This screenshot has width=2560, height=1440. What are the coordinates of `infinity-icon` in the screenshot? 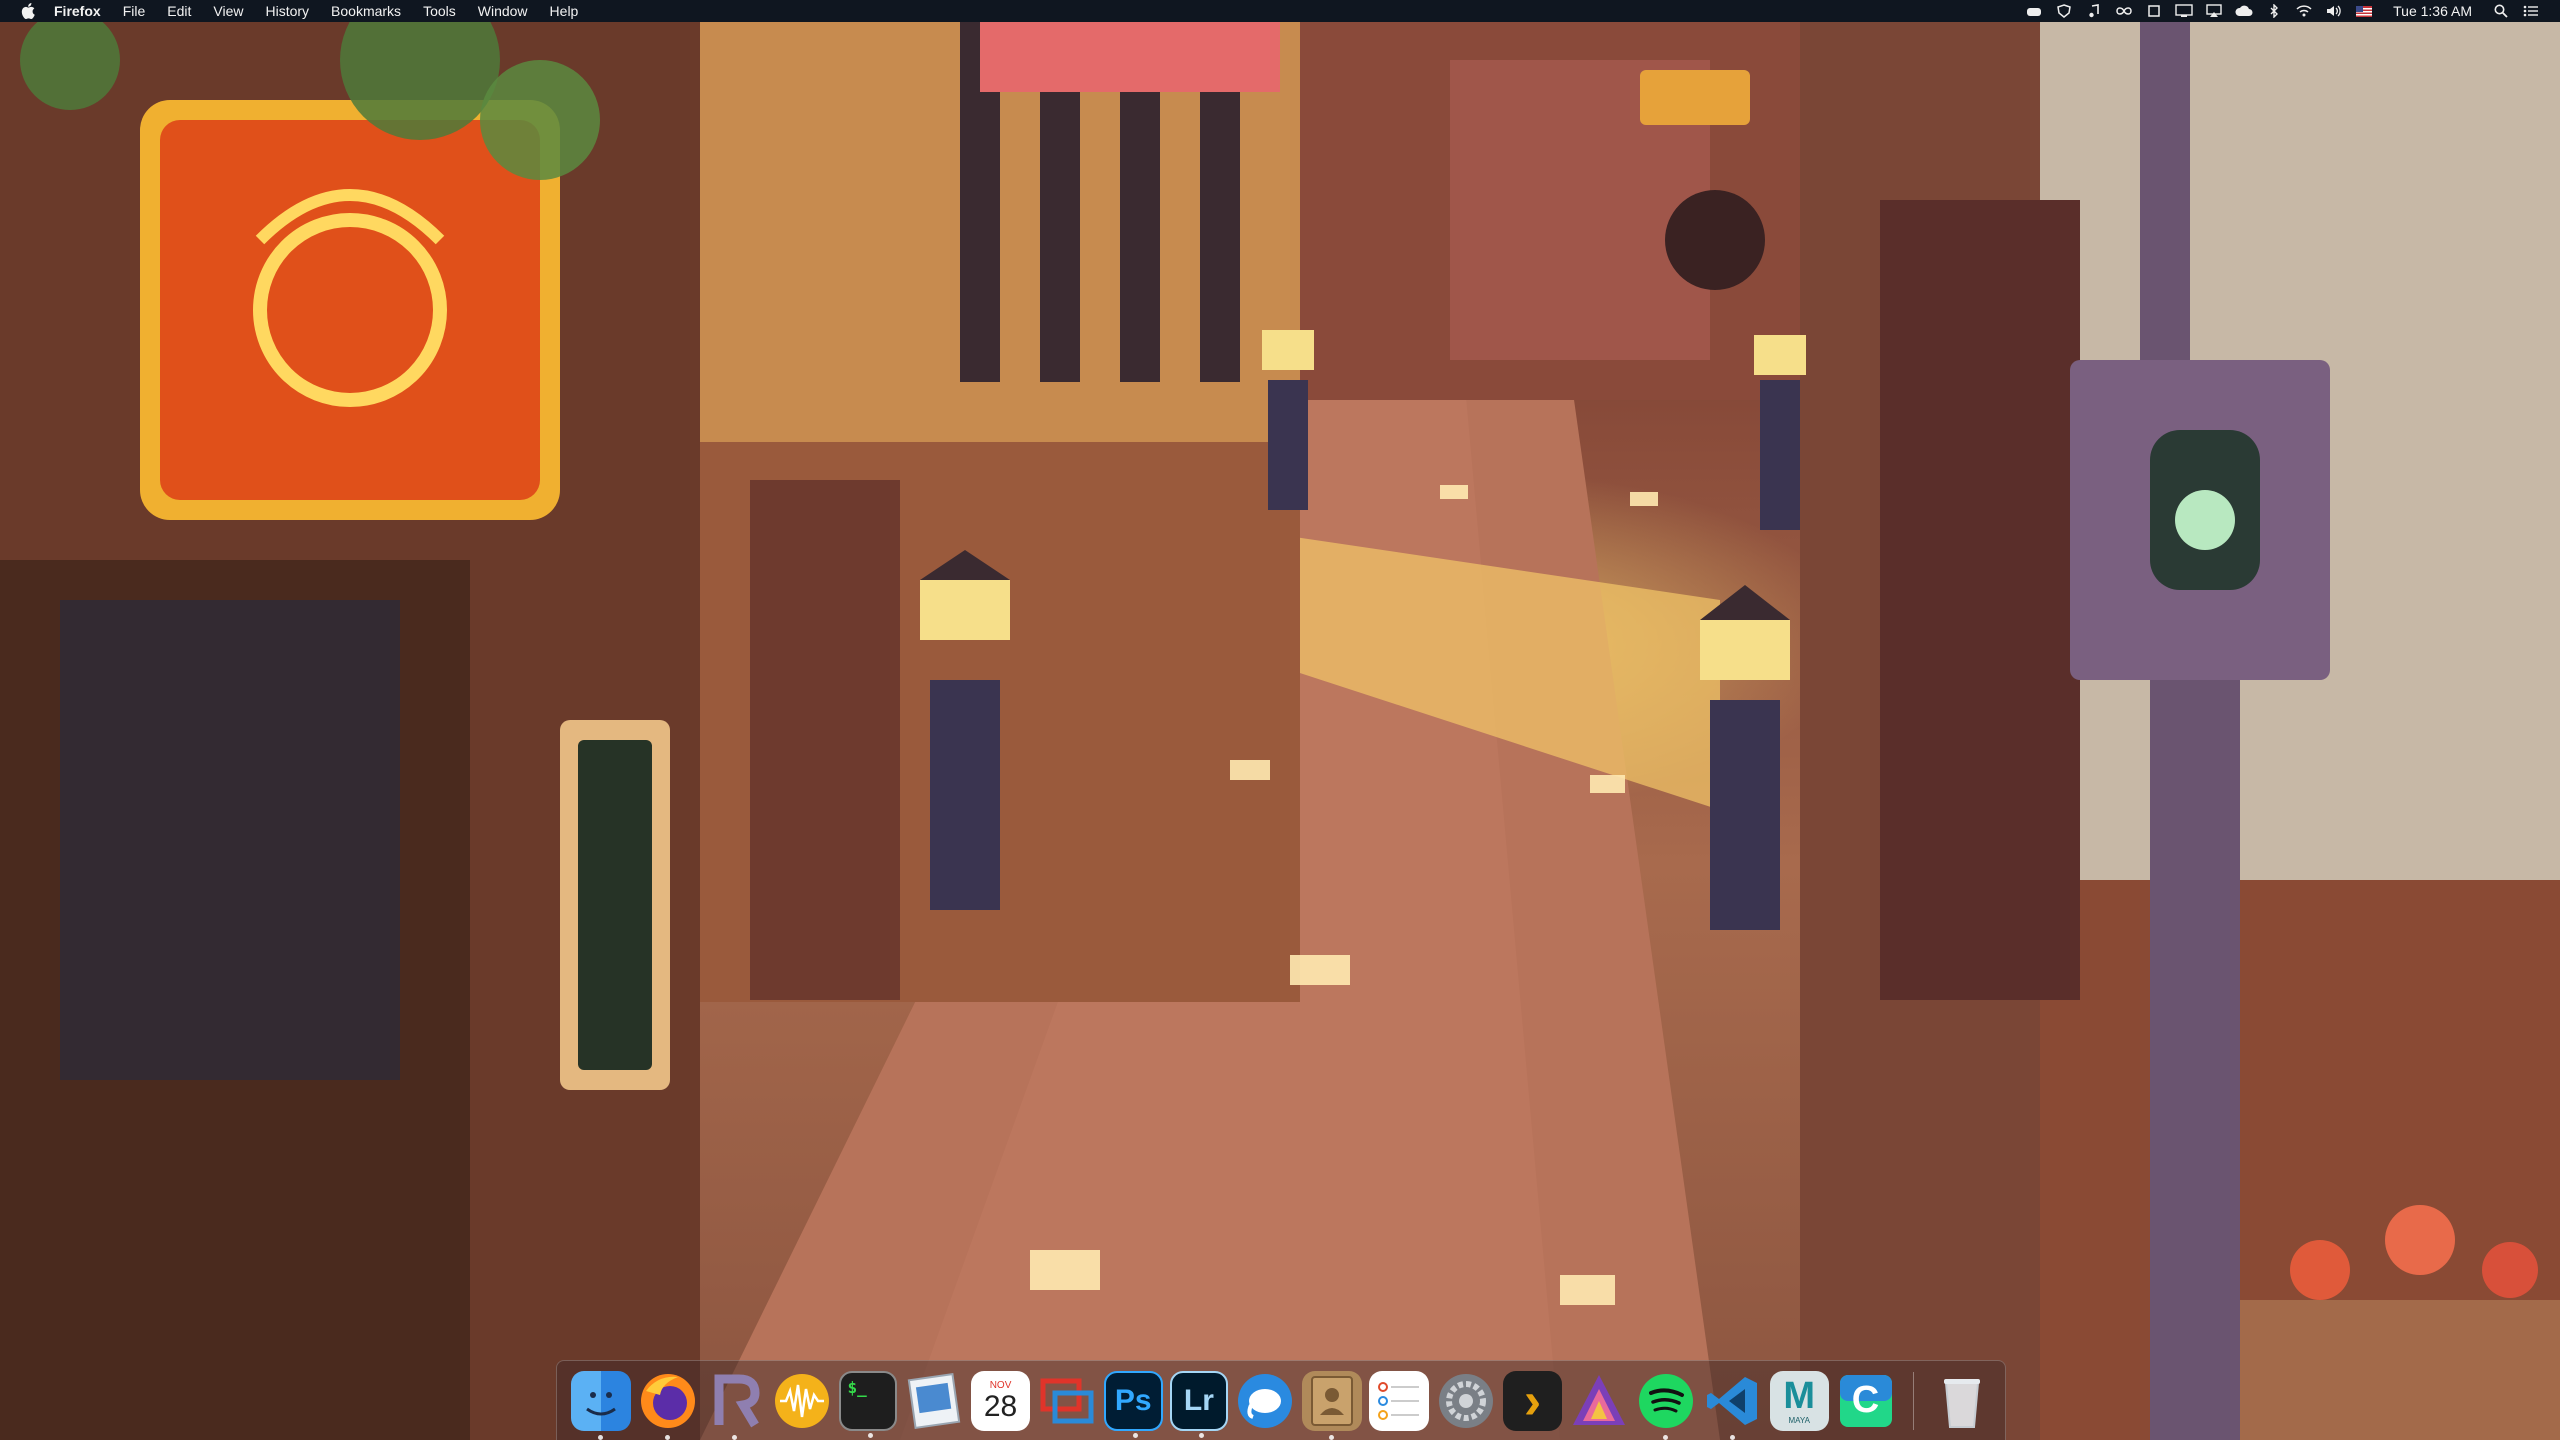 It's located at (2124, 11).